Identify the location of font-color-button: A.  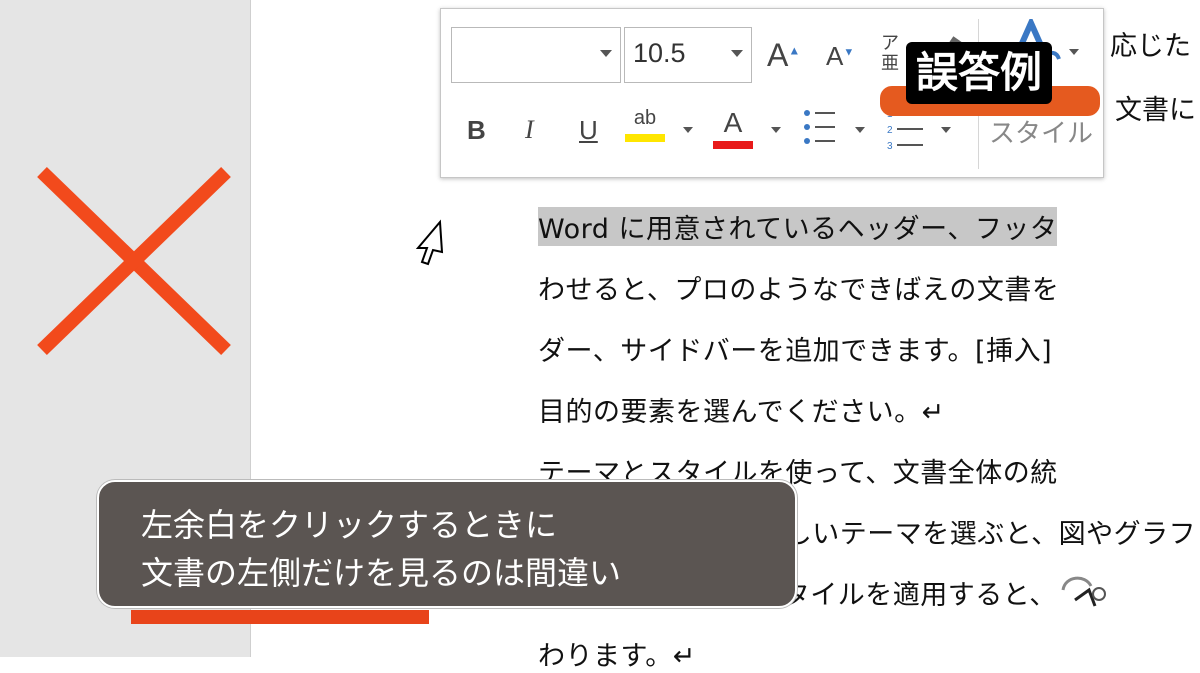
(733, 128).